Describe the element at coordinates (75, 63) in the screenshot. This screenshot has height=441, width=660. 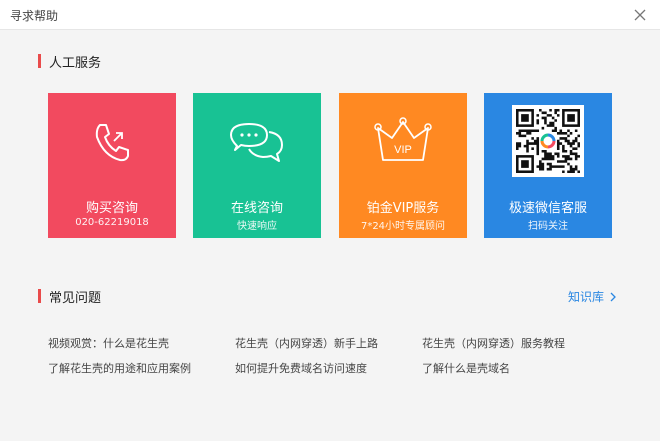
I see `service-heading-text: 人工服务` at that location.